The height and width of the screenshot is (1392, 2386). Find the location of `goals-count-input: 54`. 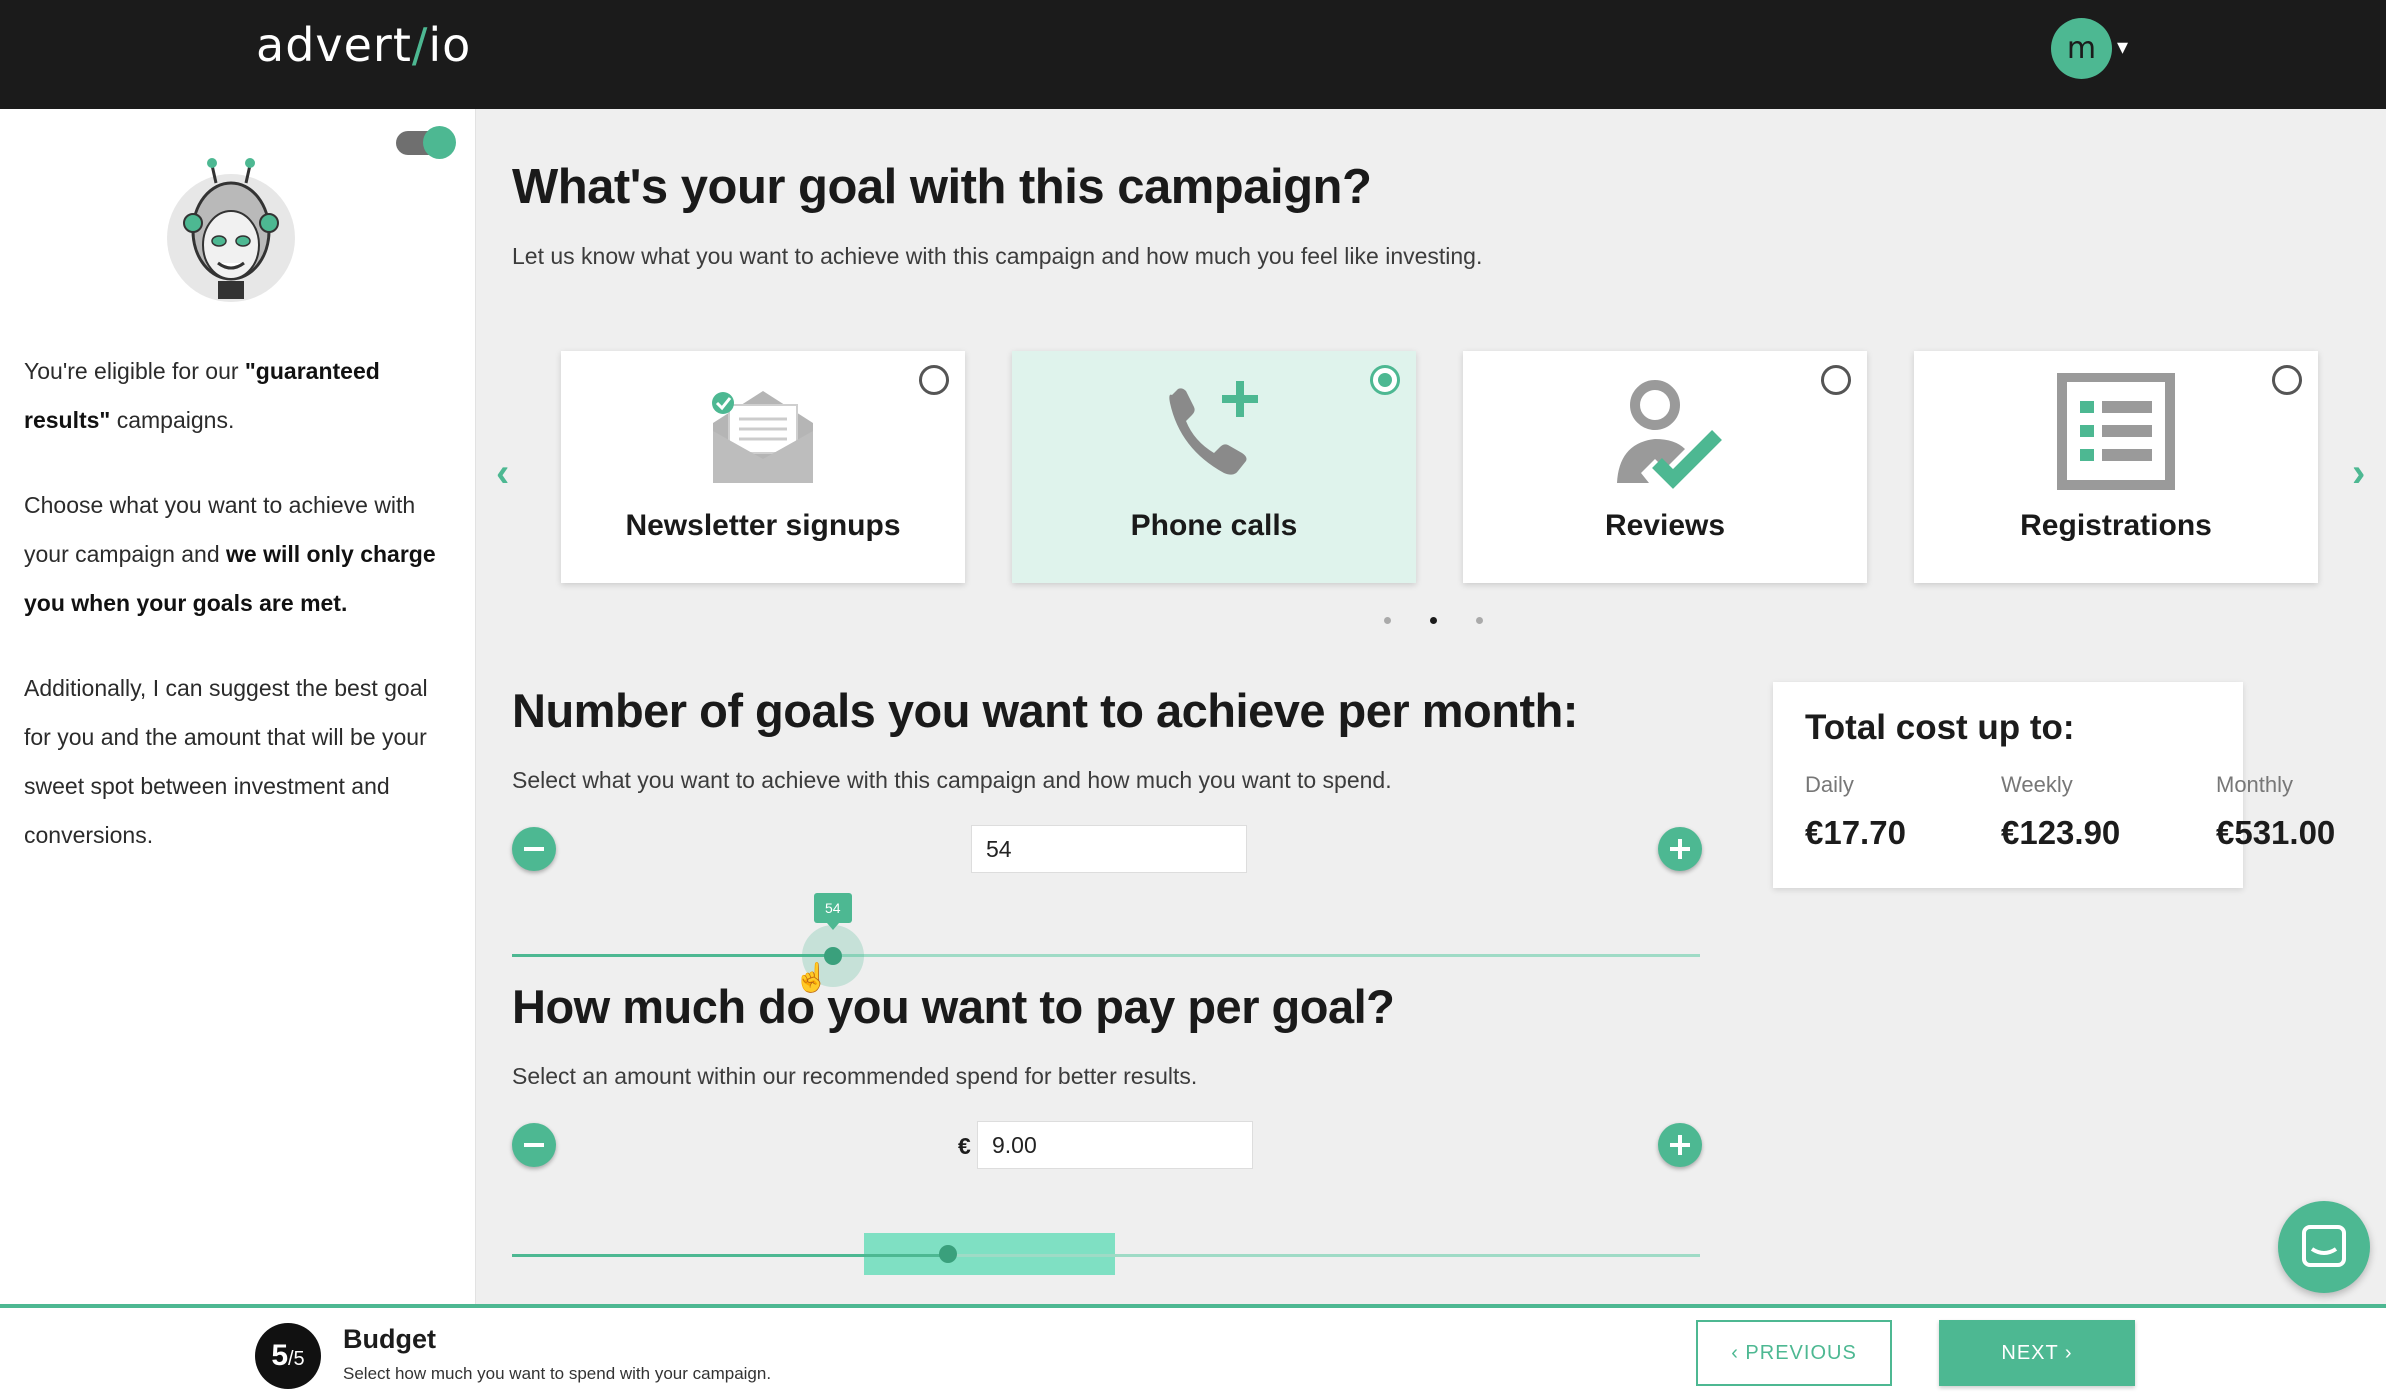

goals-count-input: 54 is located at coordinates (1109, 849).